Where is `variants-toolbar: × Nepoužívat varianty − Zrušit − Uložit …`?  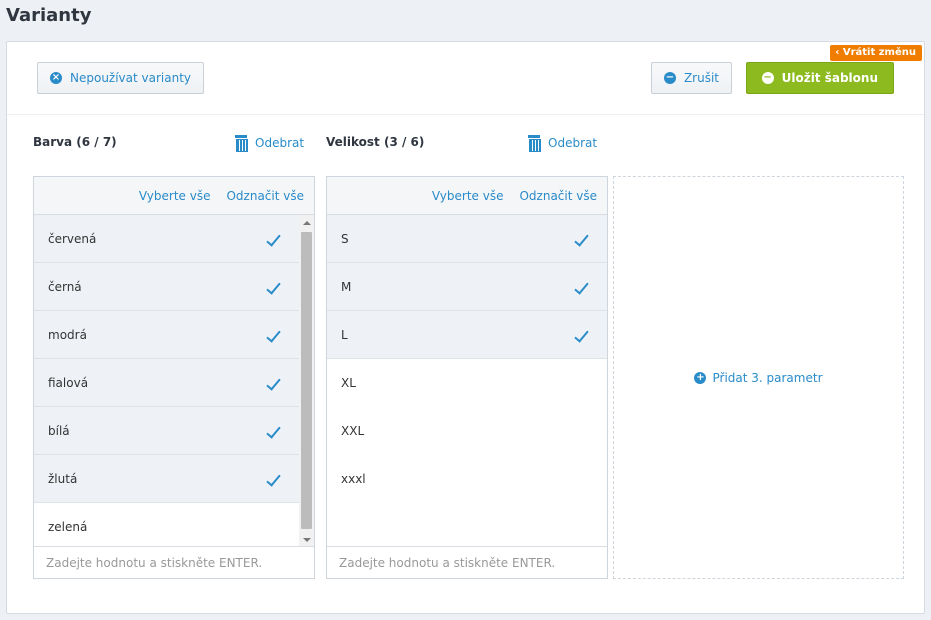 variants-toolbar: × Nepoužívat varianty − Zrušit − Uložit … is located at coordinates (465, 78).